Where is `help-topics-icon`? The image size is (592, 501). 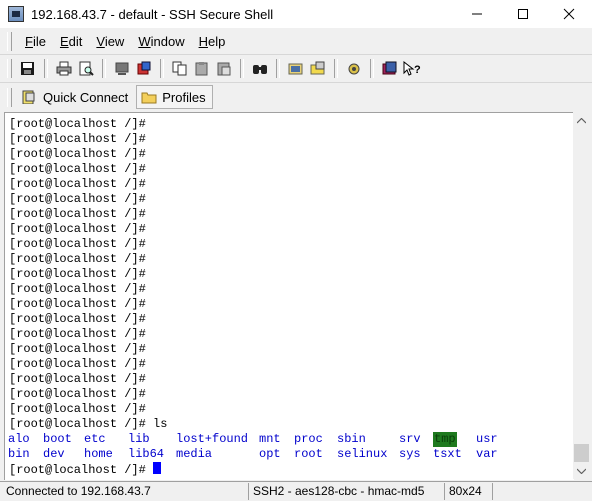
help-topics-icon is located at coordinates (389, 68).